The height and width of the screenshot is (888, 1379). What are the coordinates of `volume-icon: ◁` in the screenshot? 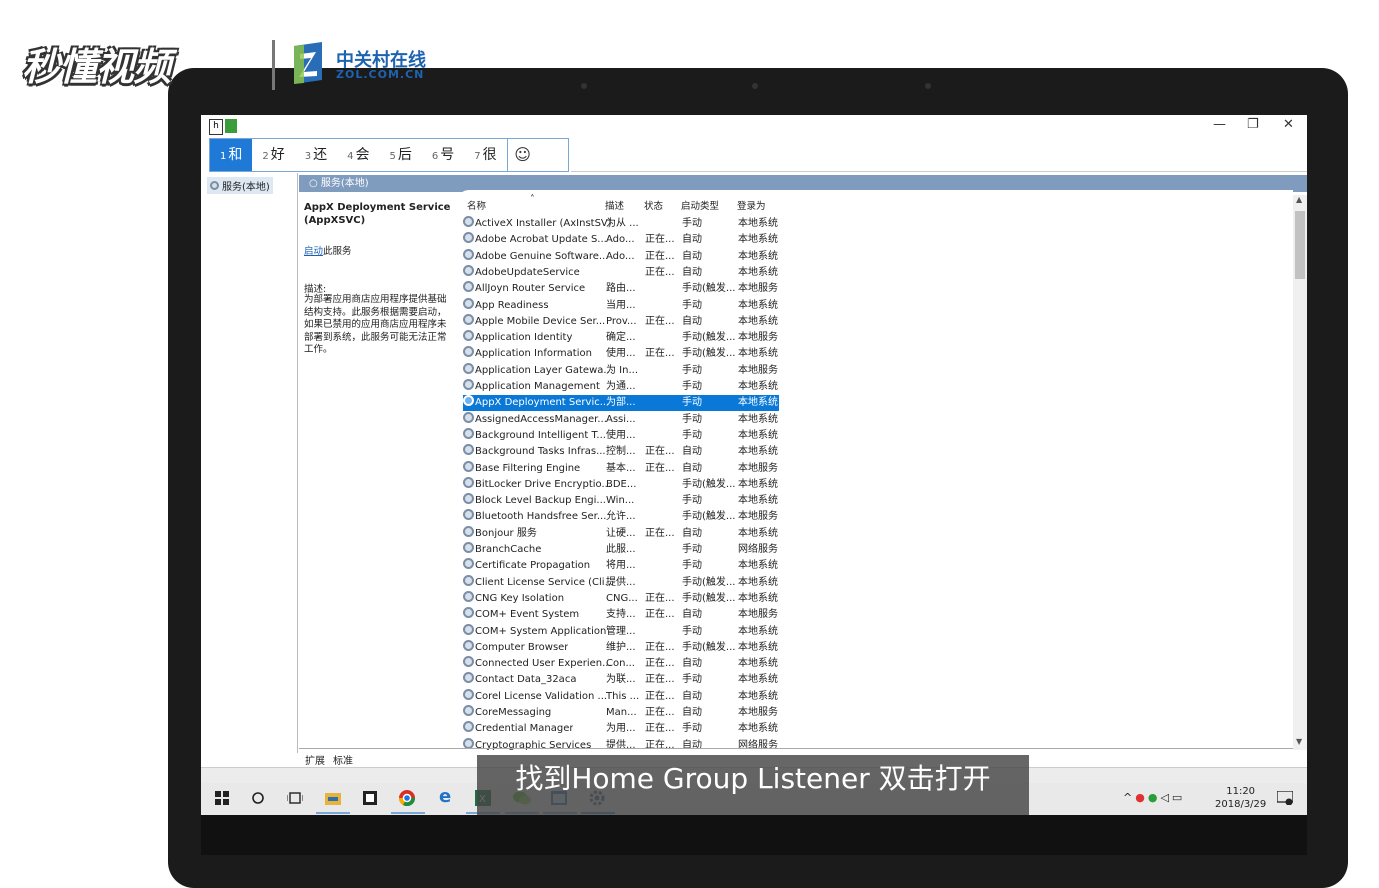 It's located at (1165, 797).